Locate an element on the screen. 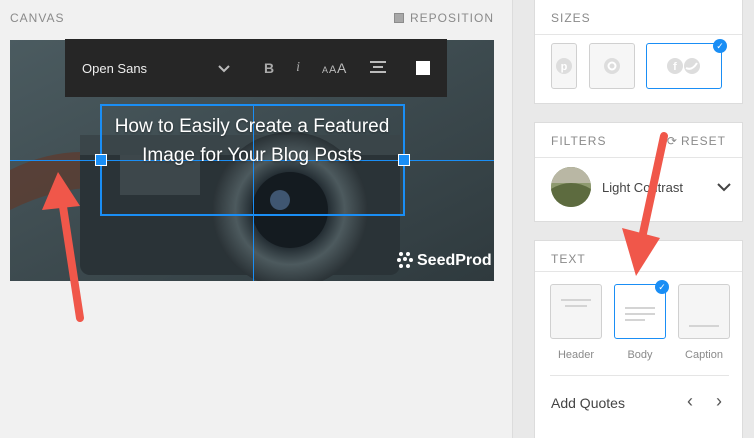 The width and height of the screenshot is (754, 438). annotation-arrow-left is located at coordinates (63, 247).